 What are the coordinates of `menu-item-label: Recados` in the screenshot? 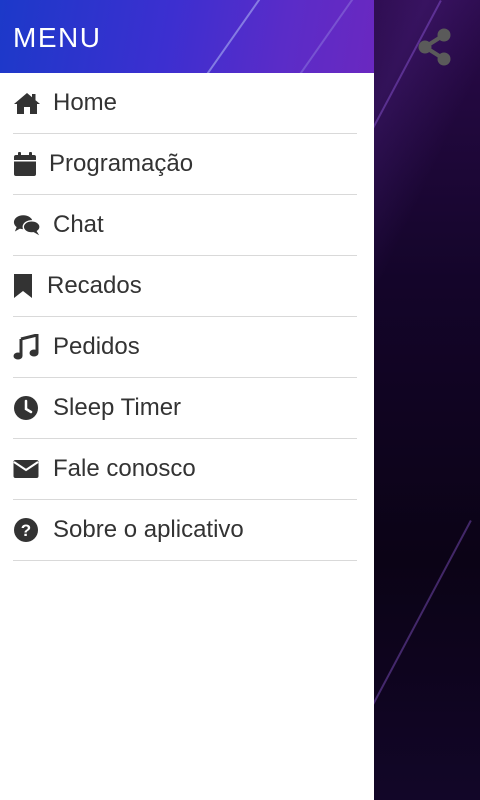 It's located at (94, 285).